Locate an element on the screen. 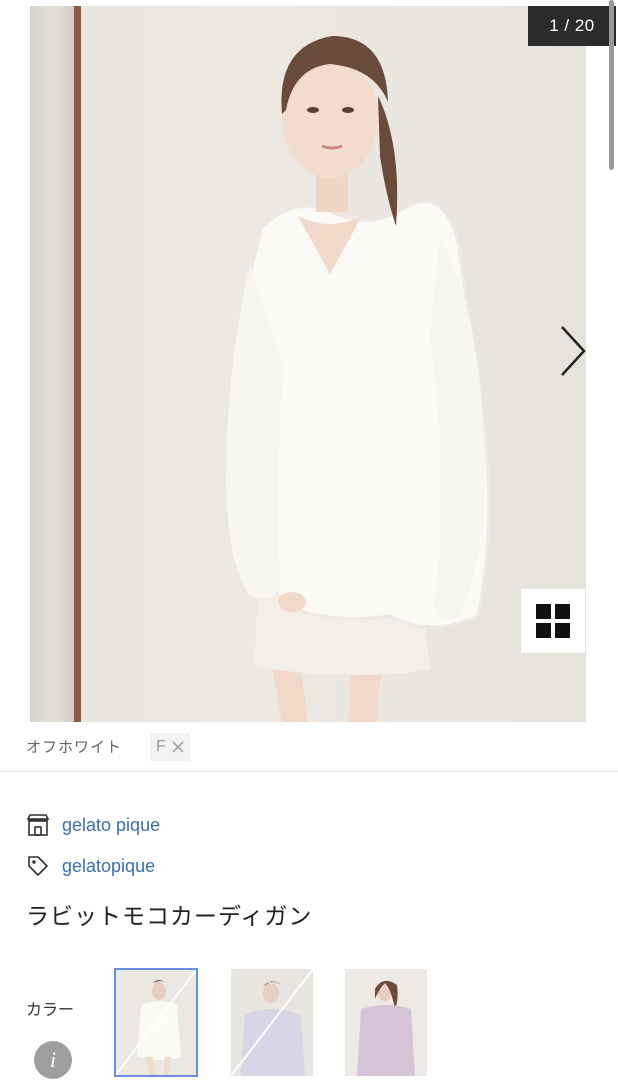  tag-icon is located at coordinates (38, 866).